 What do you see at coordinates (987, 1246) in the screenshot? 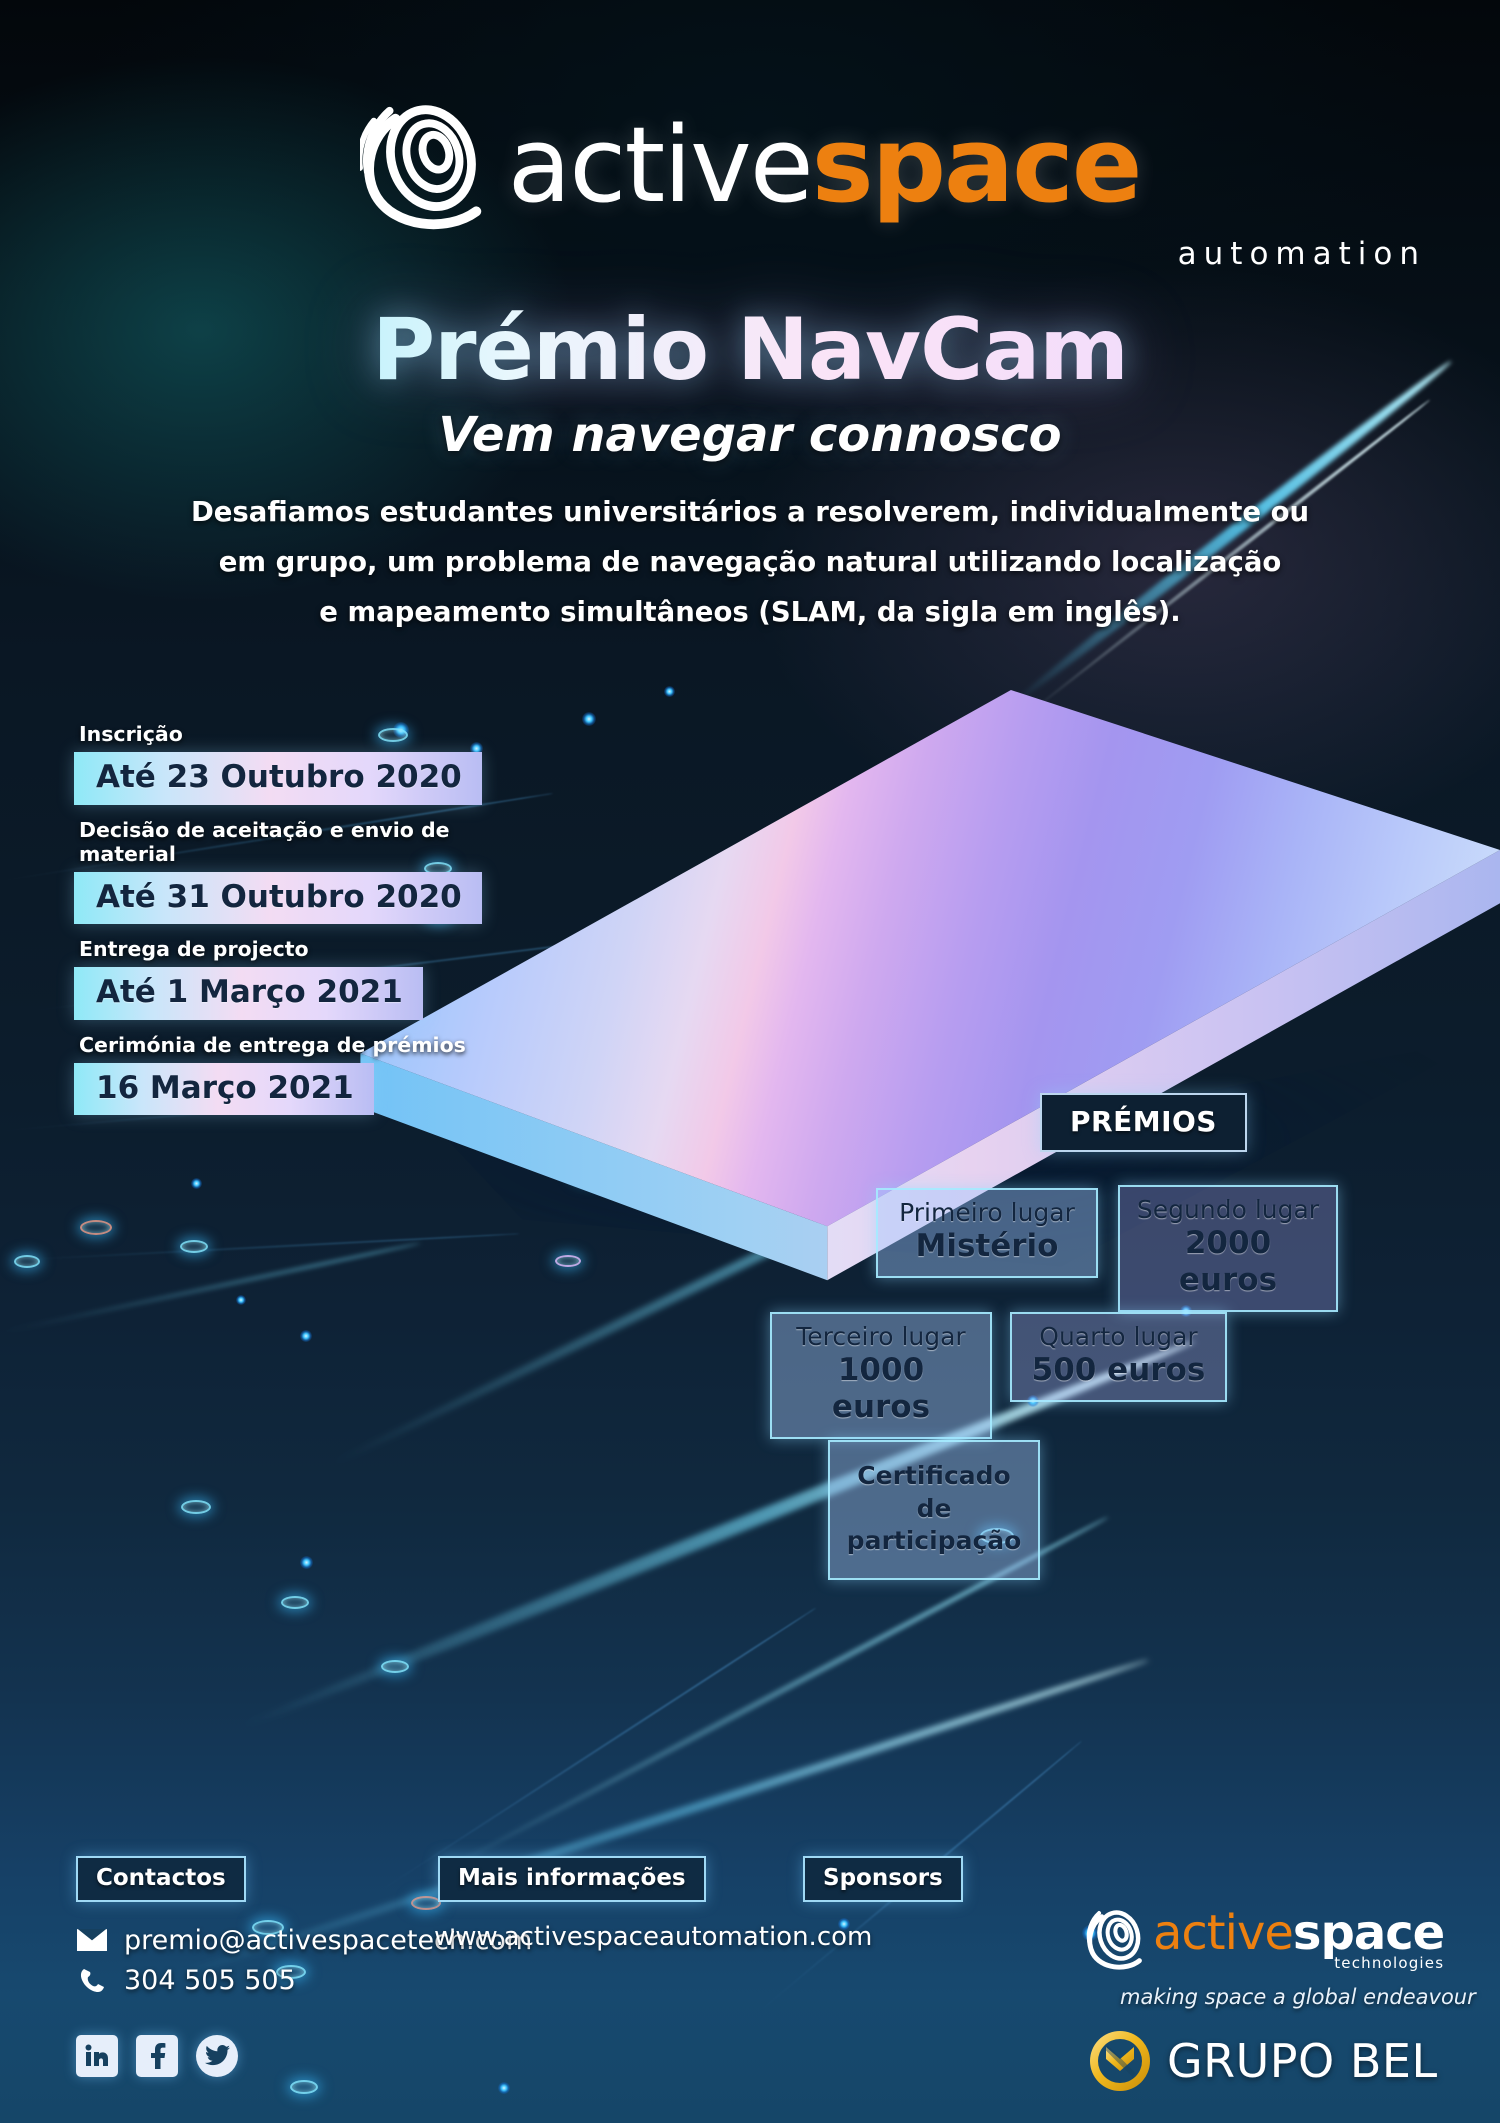
I see `prize-value-label: Mistério` at bounding box center [987, 1246].